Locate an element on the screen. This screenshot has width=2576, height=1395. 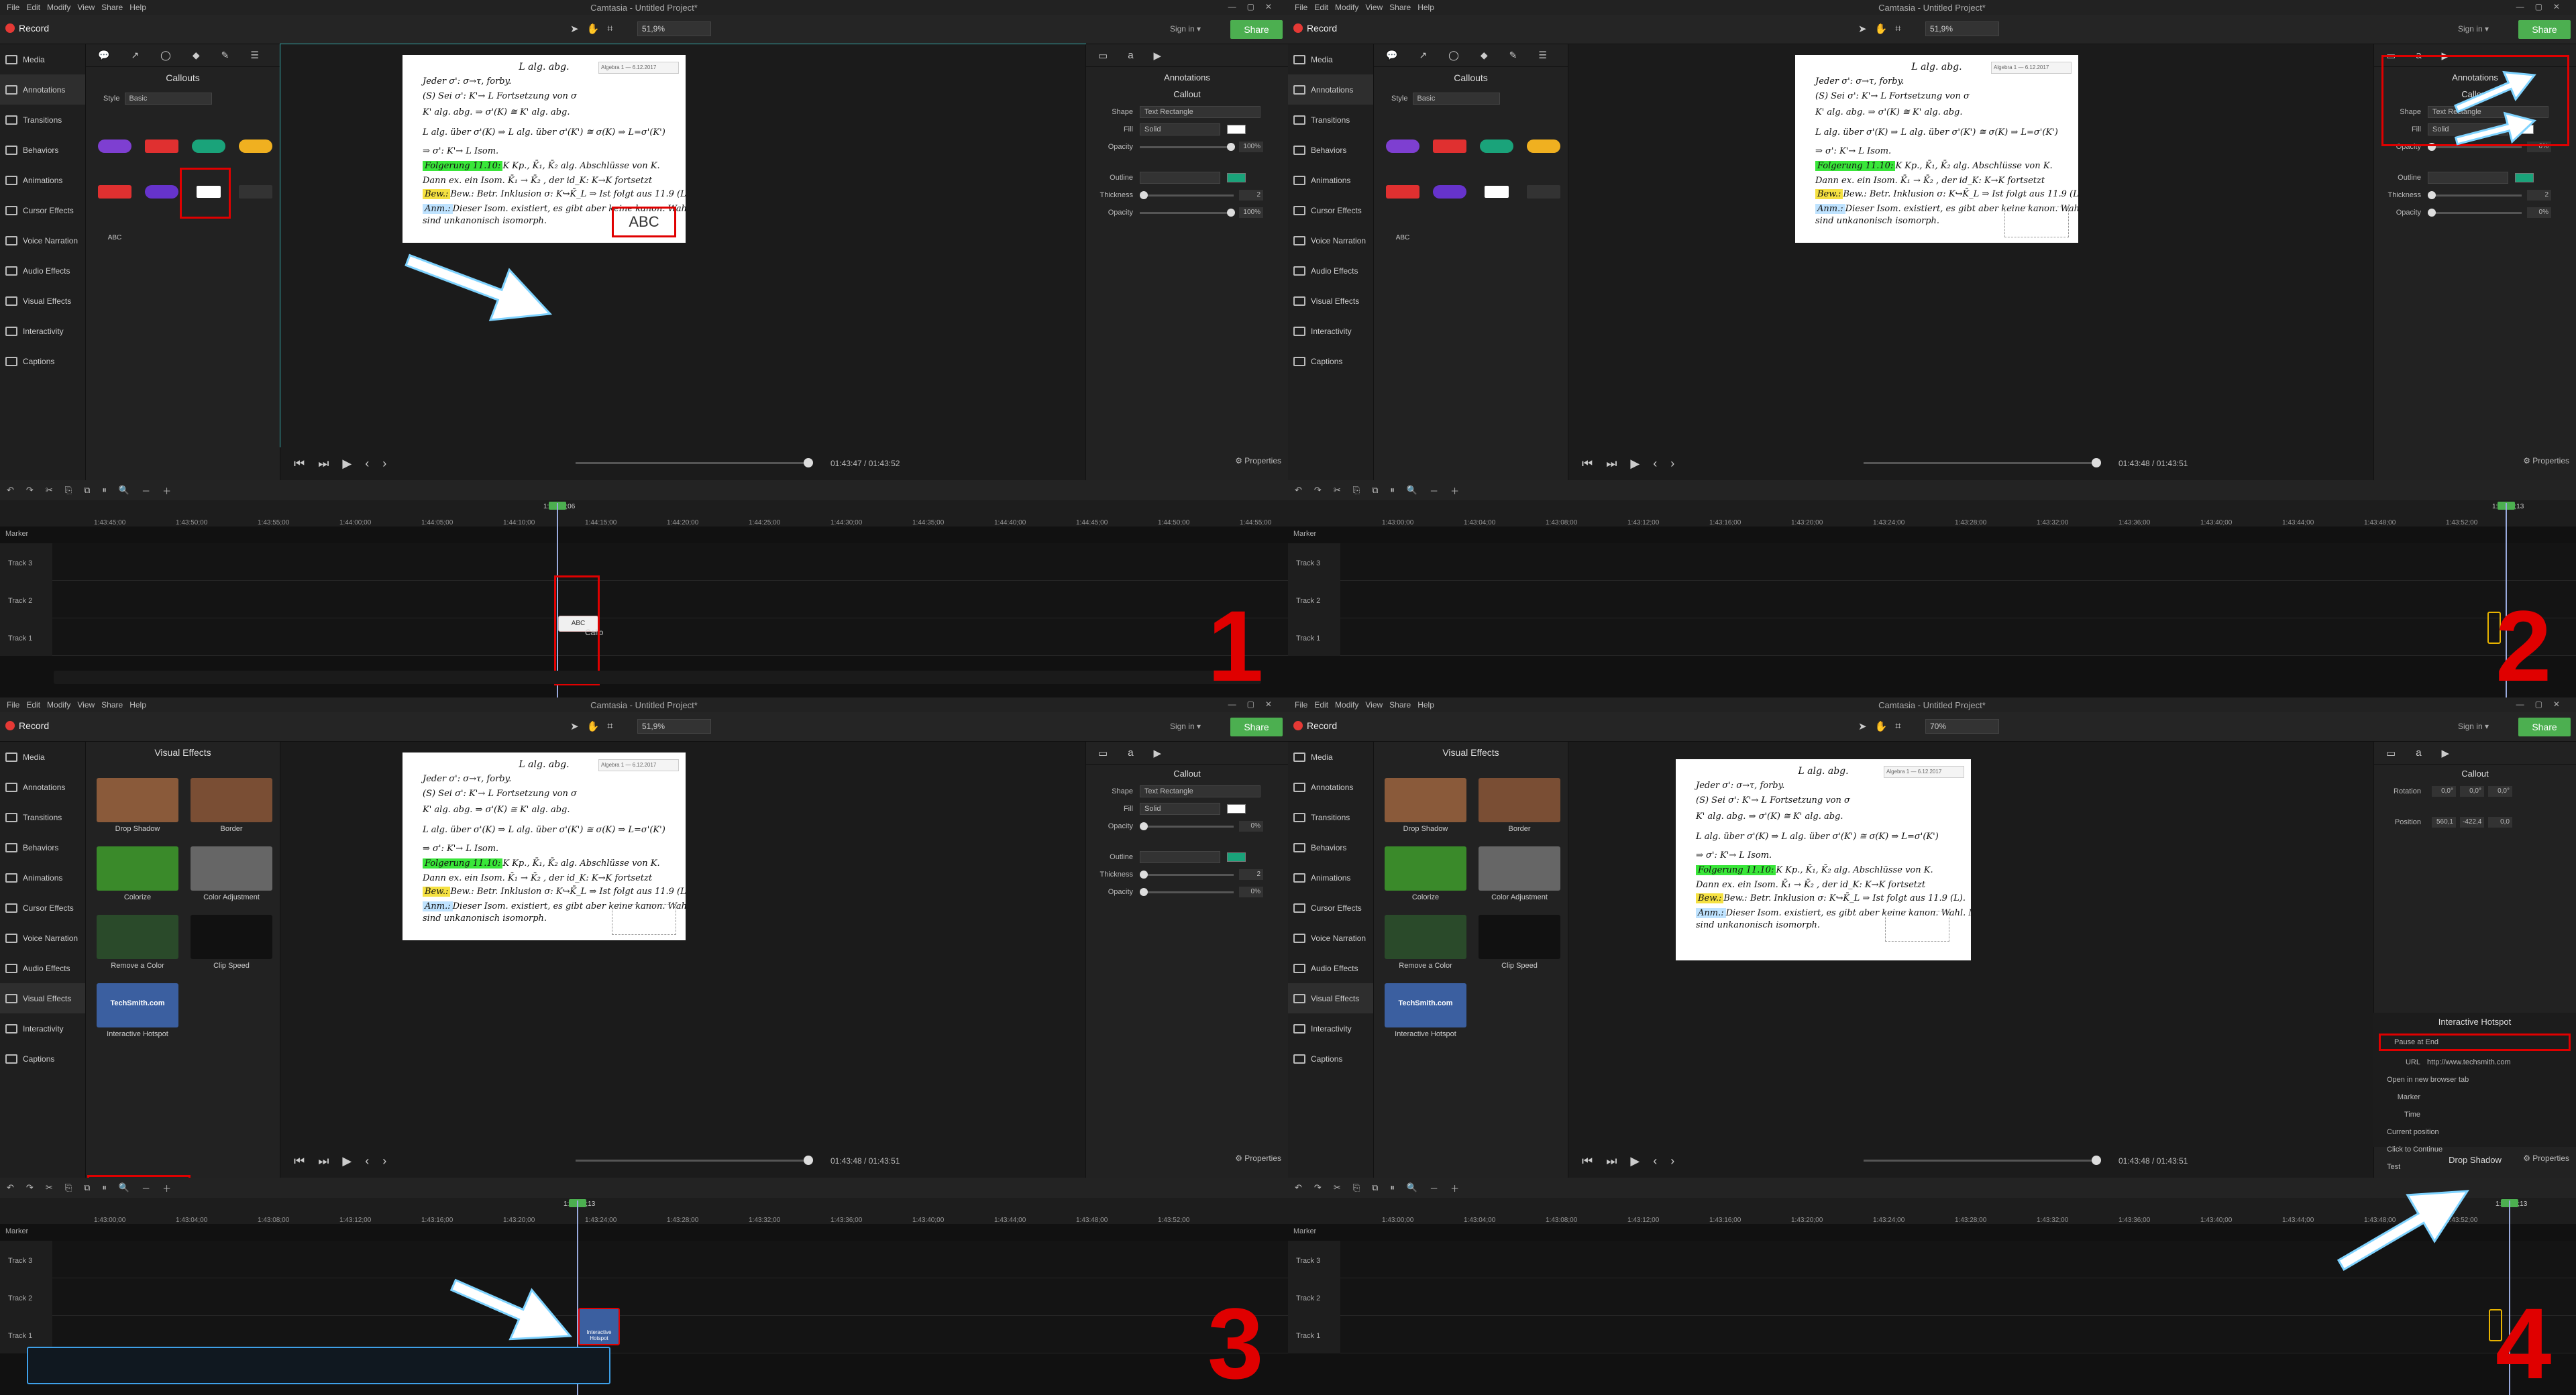
callout-style-9: ABC is located at coordinates (1403, 237).